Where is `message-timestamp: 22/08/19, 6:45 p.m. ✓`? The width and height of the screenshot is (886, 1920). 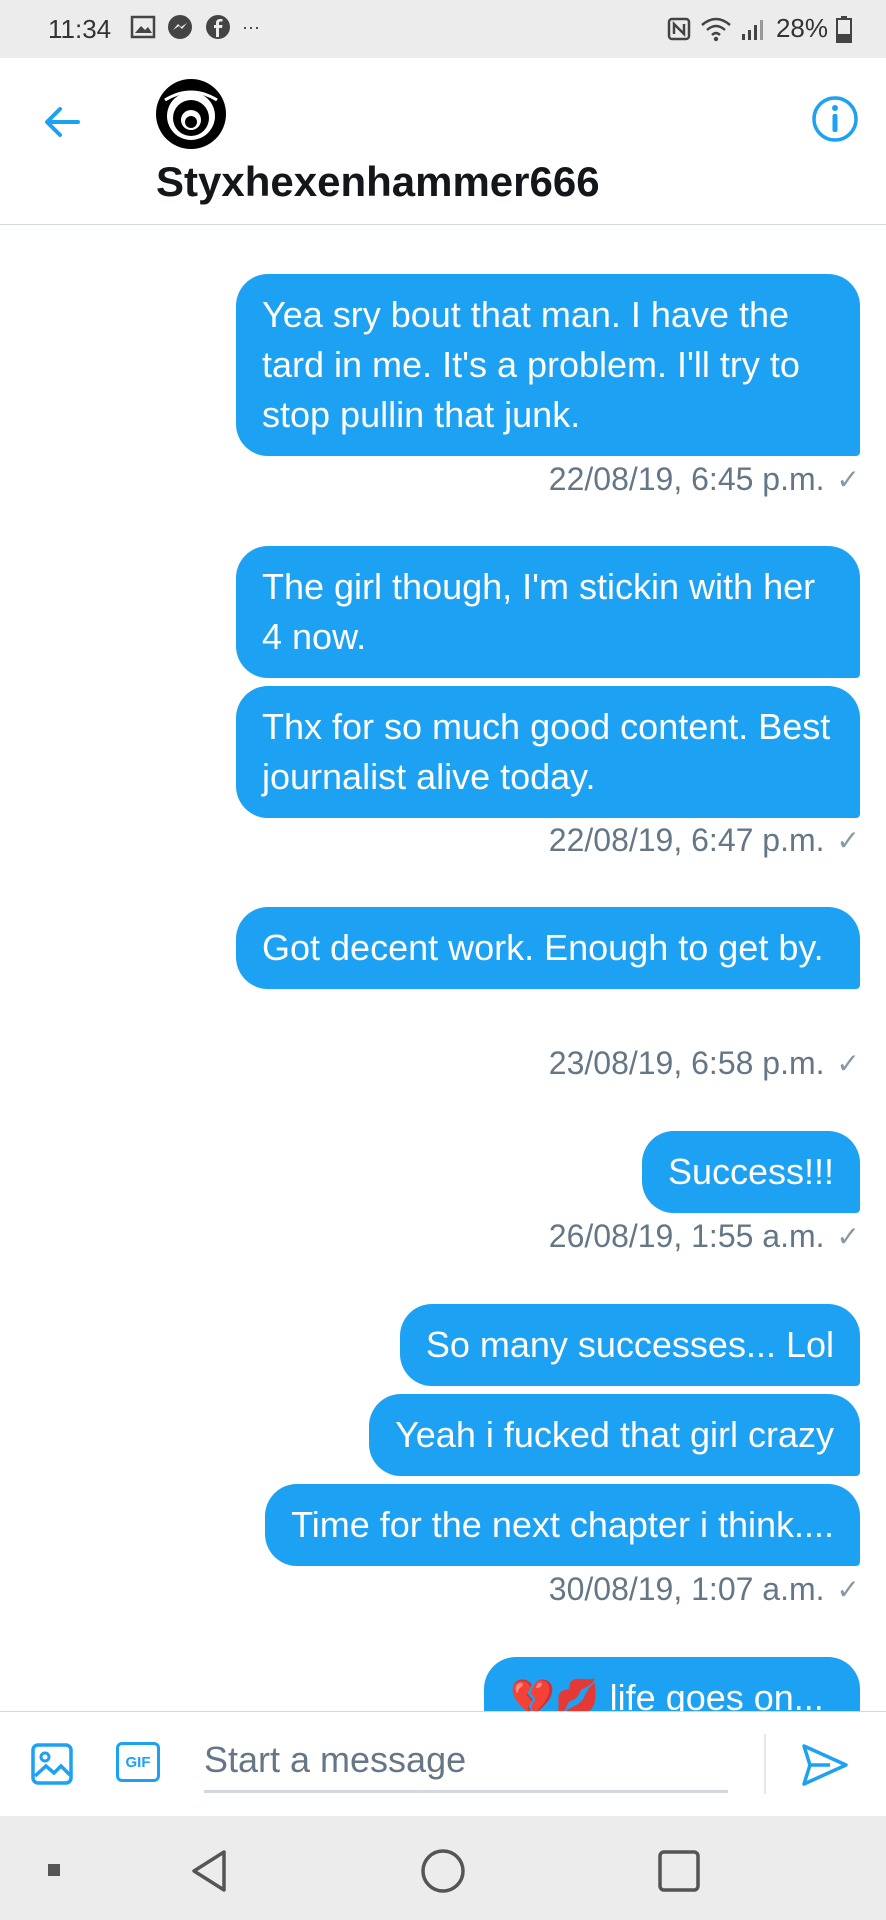 message-timestamp: 22/08/19, 6:45 p.m. ✓ is located at coordinates (704, 479).